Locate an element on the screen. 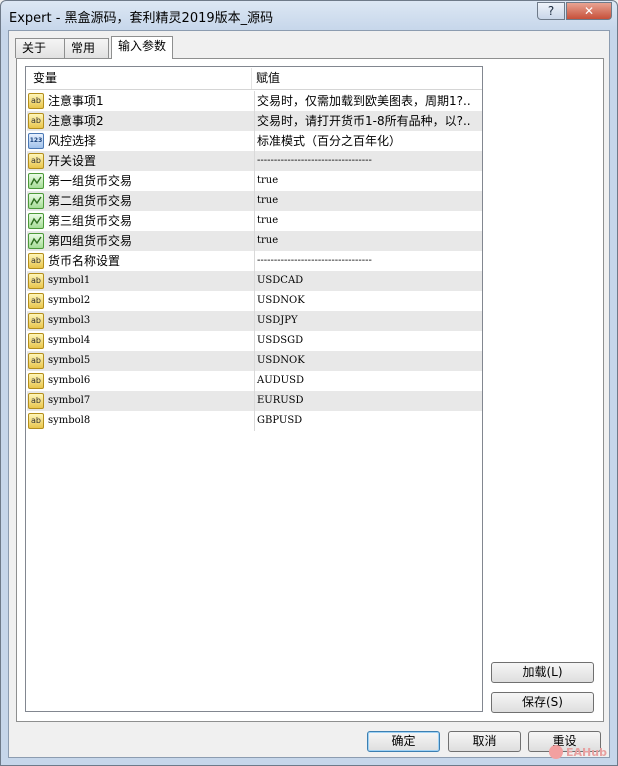 The image size is (618, 766). eahub-watermark: EAHub is located at coordinates (581, 752).